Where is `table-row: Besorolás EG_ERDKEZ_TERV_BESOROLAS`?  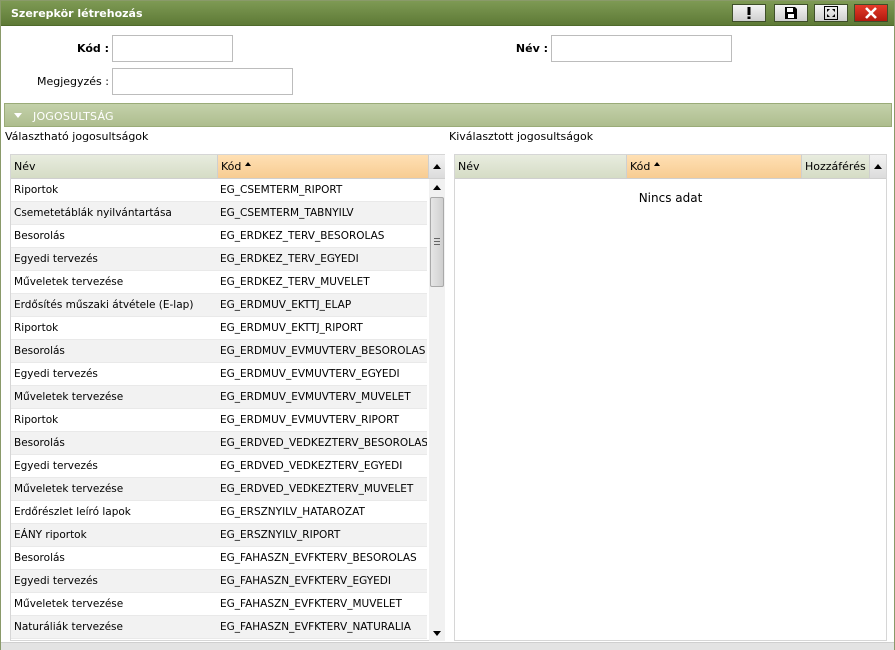 table-row: Besorolás EG_ERDKEZ_TERV_BESOROLAS is located at coordinates (219, 236).